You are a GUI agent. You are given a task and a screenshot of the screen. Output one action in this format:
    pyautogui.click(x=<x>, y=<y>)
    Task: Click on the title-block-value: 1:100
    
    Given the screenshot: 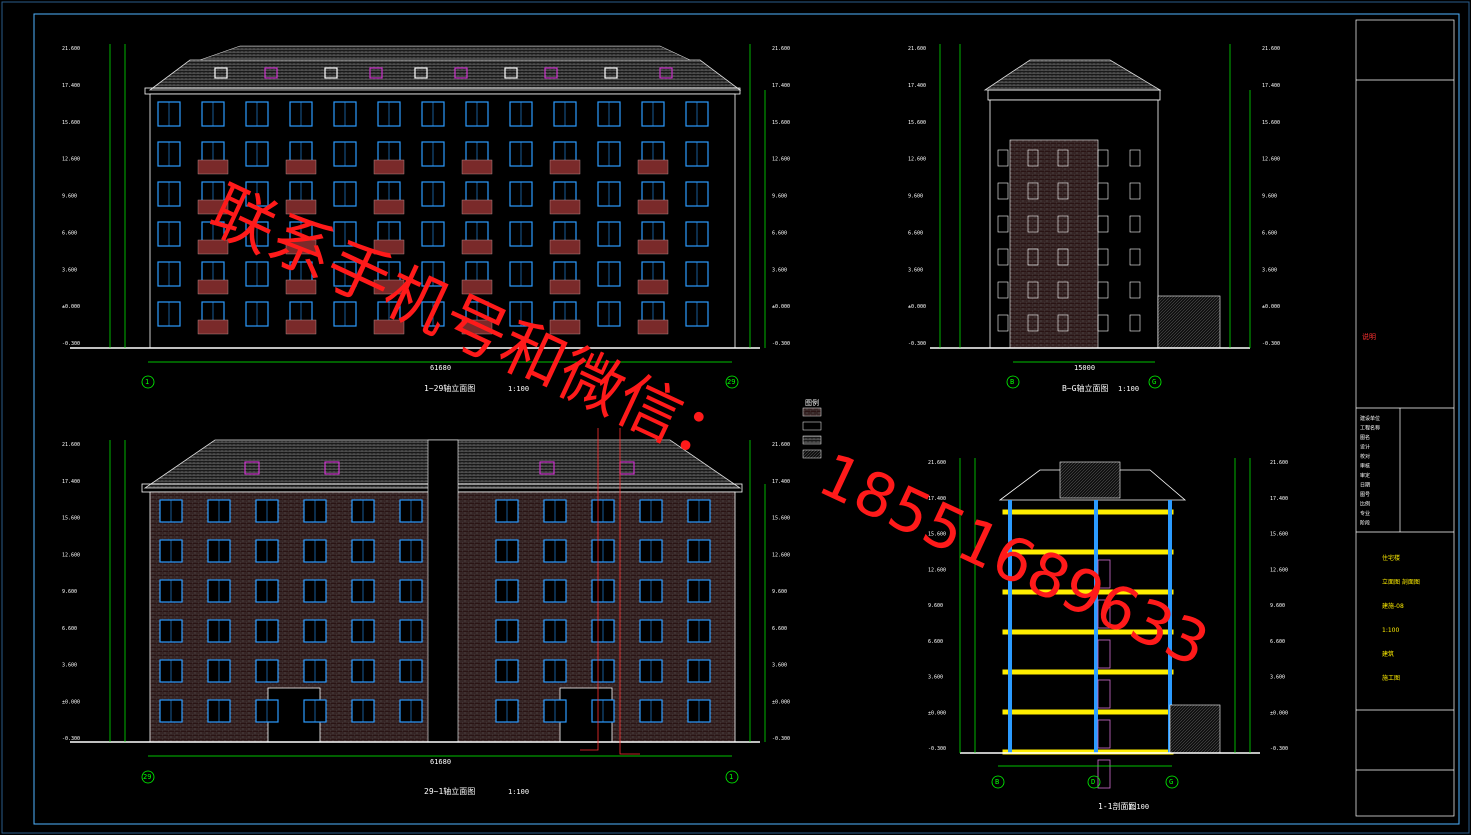 What is the action you would take?
    pyautogui.click(x=1390, y=630)
    